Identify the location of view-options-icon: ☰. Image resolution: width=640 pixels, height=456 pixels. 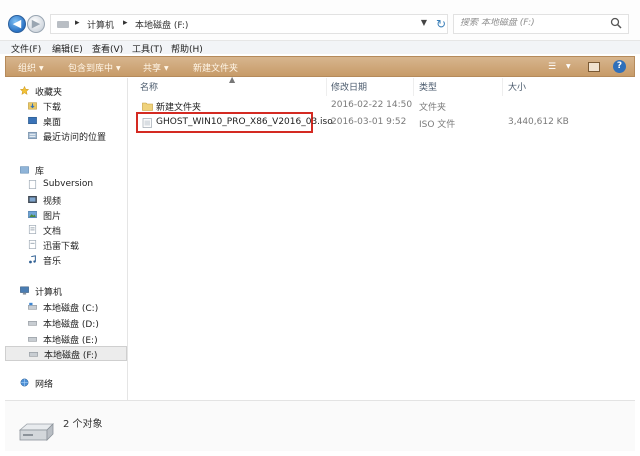
(552, 67).